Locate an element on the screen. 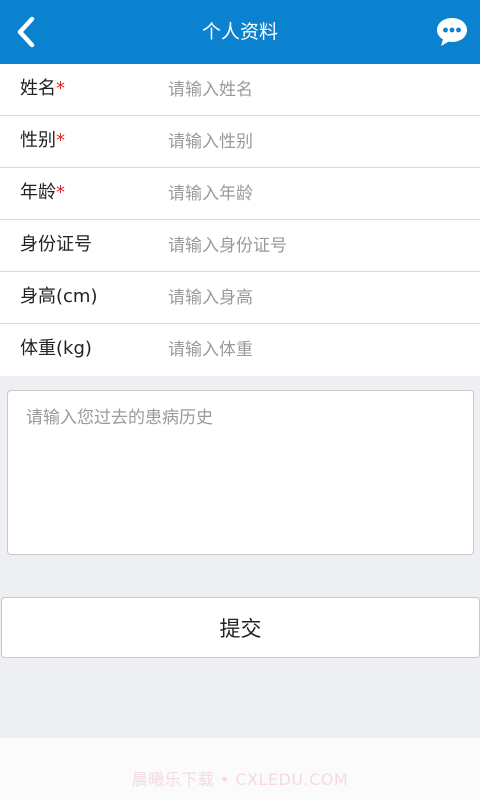 This screenshot has height=800, width=480. field-label: 身份证号 is located at coordinates (56, 244).